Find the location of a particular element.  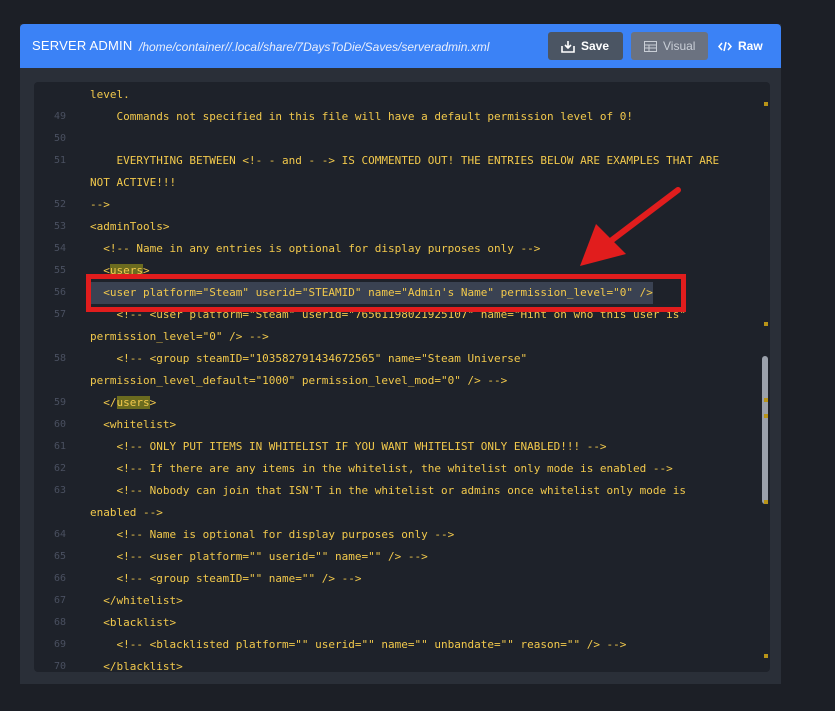

line-number: 69 is located at coordinates (59, 644).